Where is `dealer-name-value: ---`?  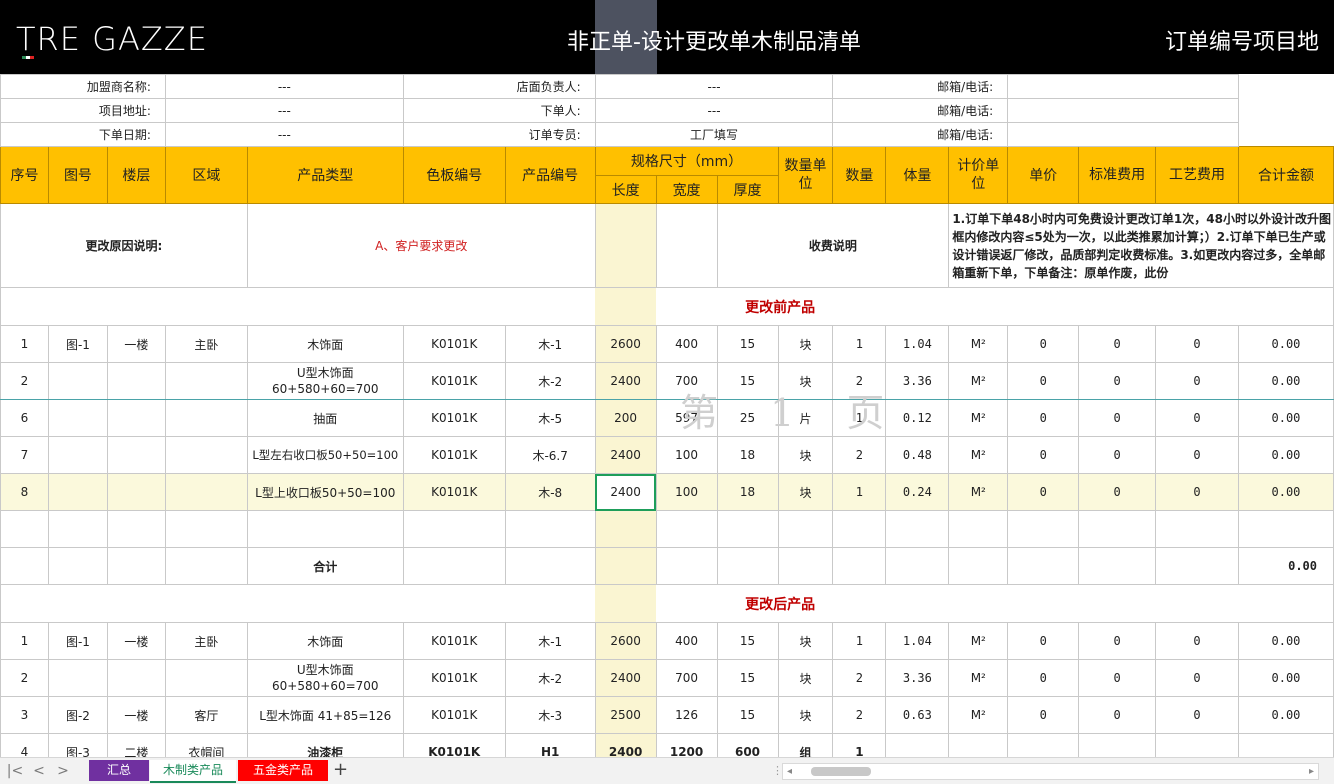 dealer-name-value: --- is located at coordinates (284, 86).